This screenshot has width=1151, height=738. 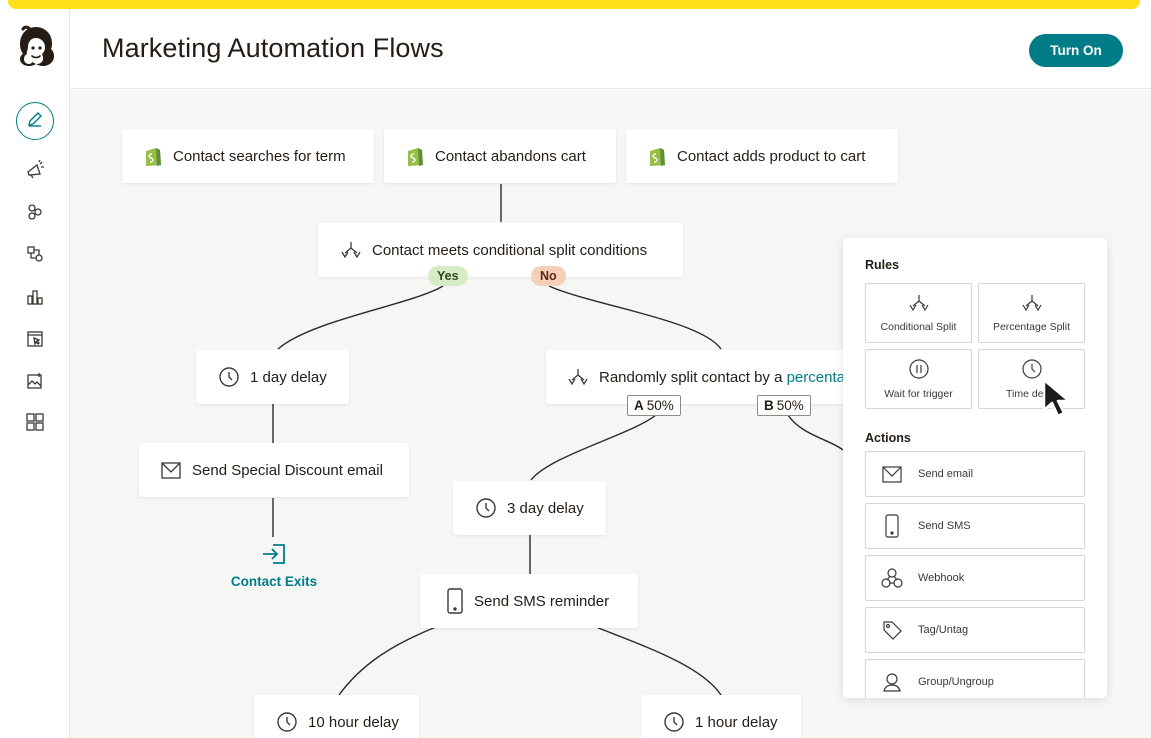 I want to click on turn-on-button: Turn On, so click(x=1076, y=50).